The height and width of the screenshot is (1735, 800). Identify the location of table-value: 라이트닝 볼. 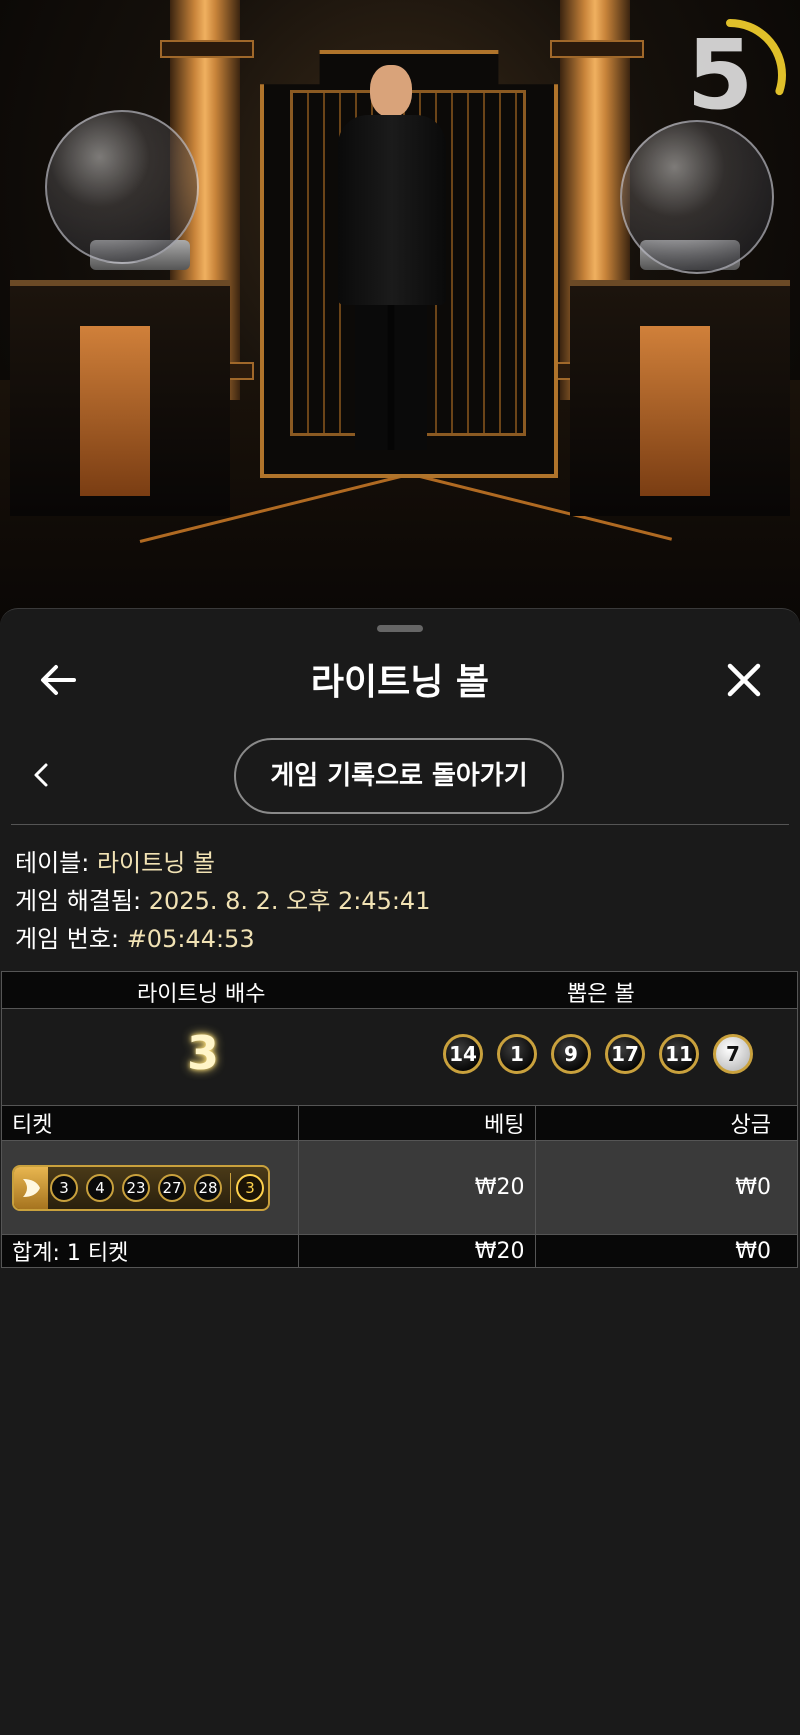
(155, 863).